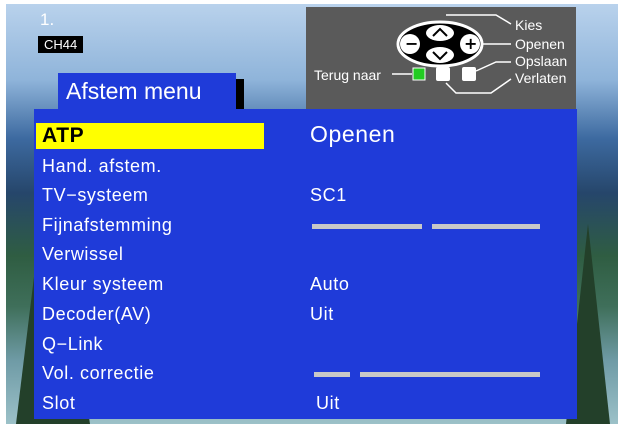 The height and width of the screenshot is (425, 622). Describe the element at coordinates (305, 314) in the screenshot. I see `menu-item-decoder-av: Decoder(AV) Uit` at that location.